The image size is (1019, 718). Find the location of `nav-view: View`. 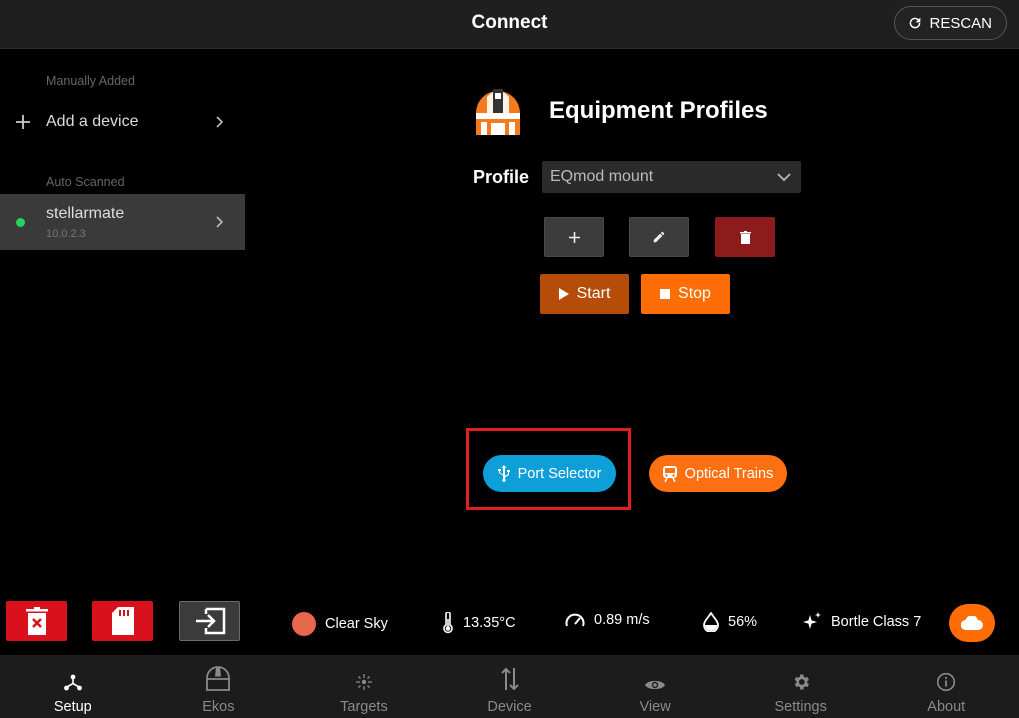

nav-view: View is located at coordinates (655, 686).